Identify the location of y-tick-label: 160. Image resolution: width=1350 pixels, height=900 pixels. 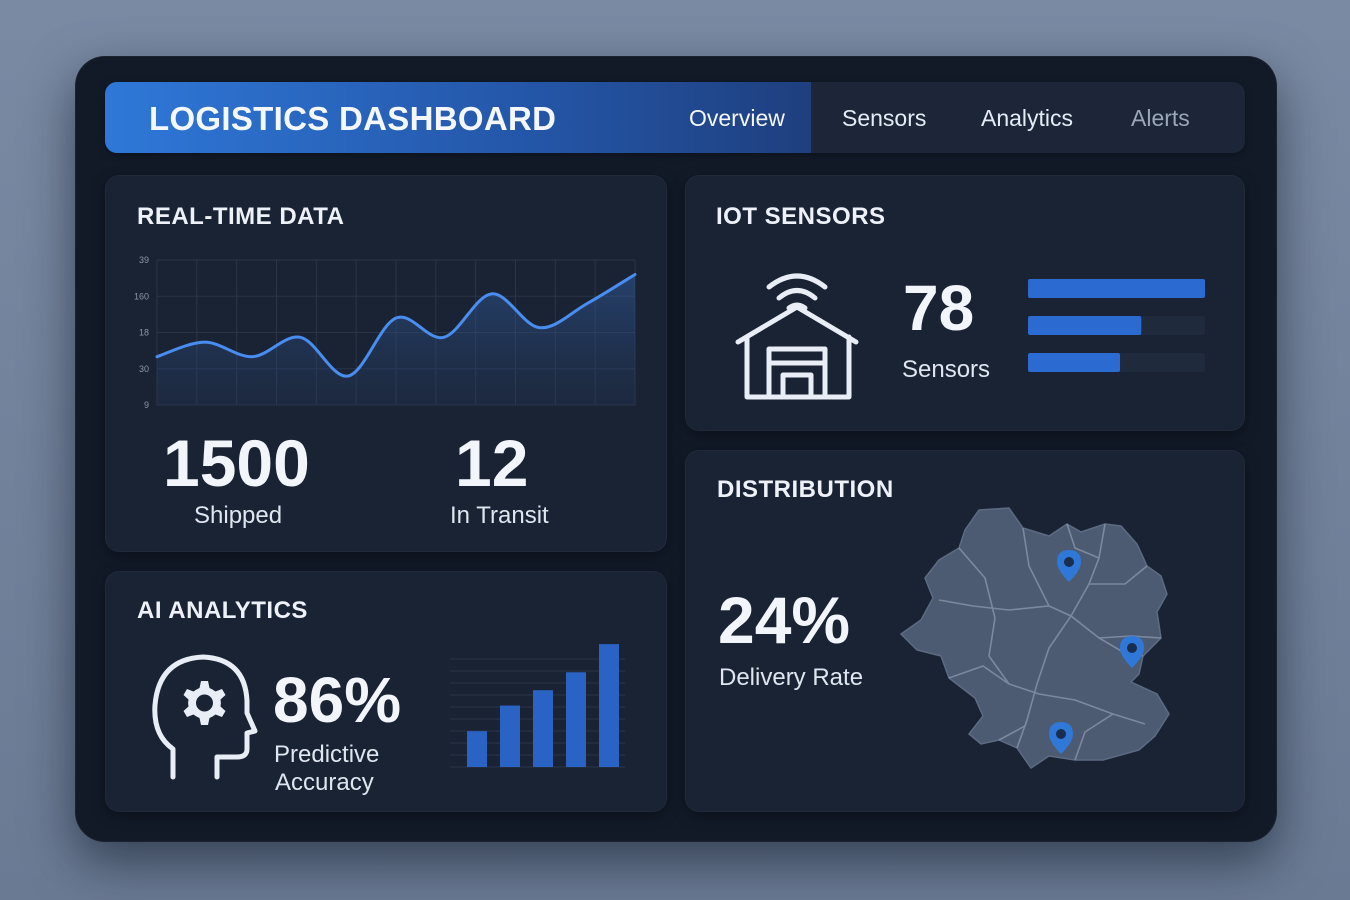
(141, 296).